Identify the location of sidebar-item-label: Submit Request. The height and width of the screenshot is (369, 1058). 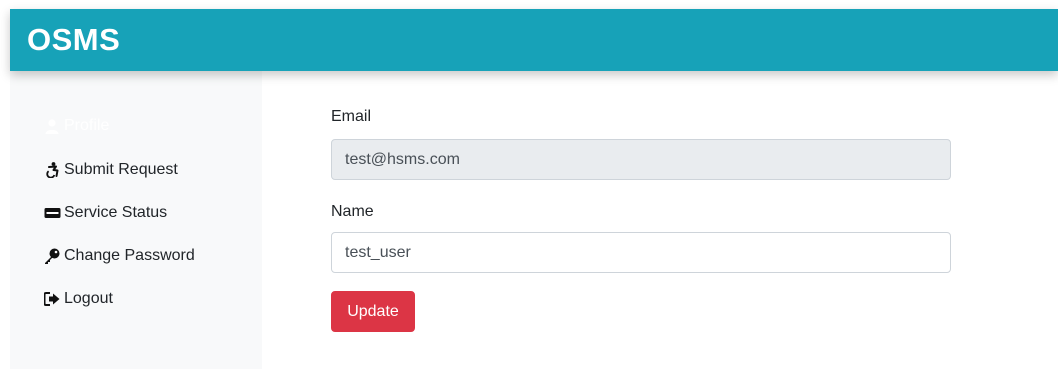
(121, 169).